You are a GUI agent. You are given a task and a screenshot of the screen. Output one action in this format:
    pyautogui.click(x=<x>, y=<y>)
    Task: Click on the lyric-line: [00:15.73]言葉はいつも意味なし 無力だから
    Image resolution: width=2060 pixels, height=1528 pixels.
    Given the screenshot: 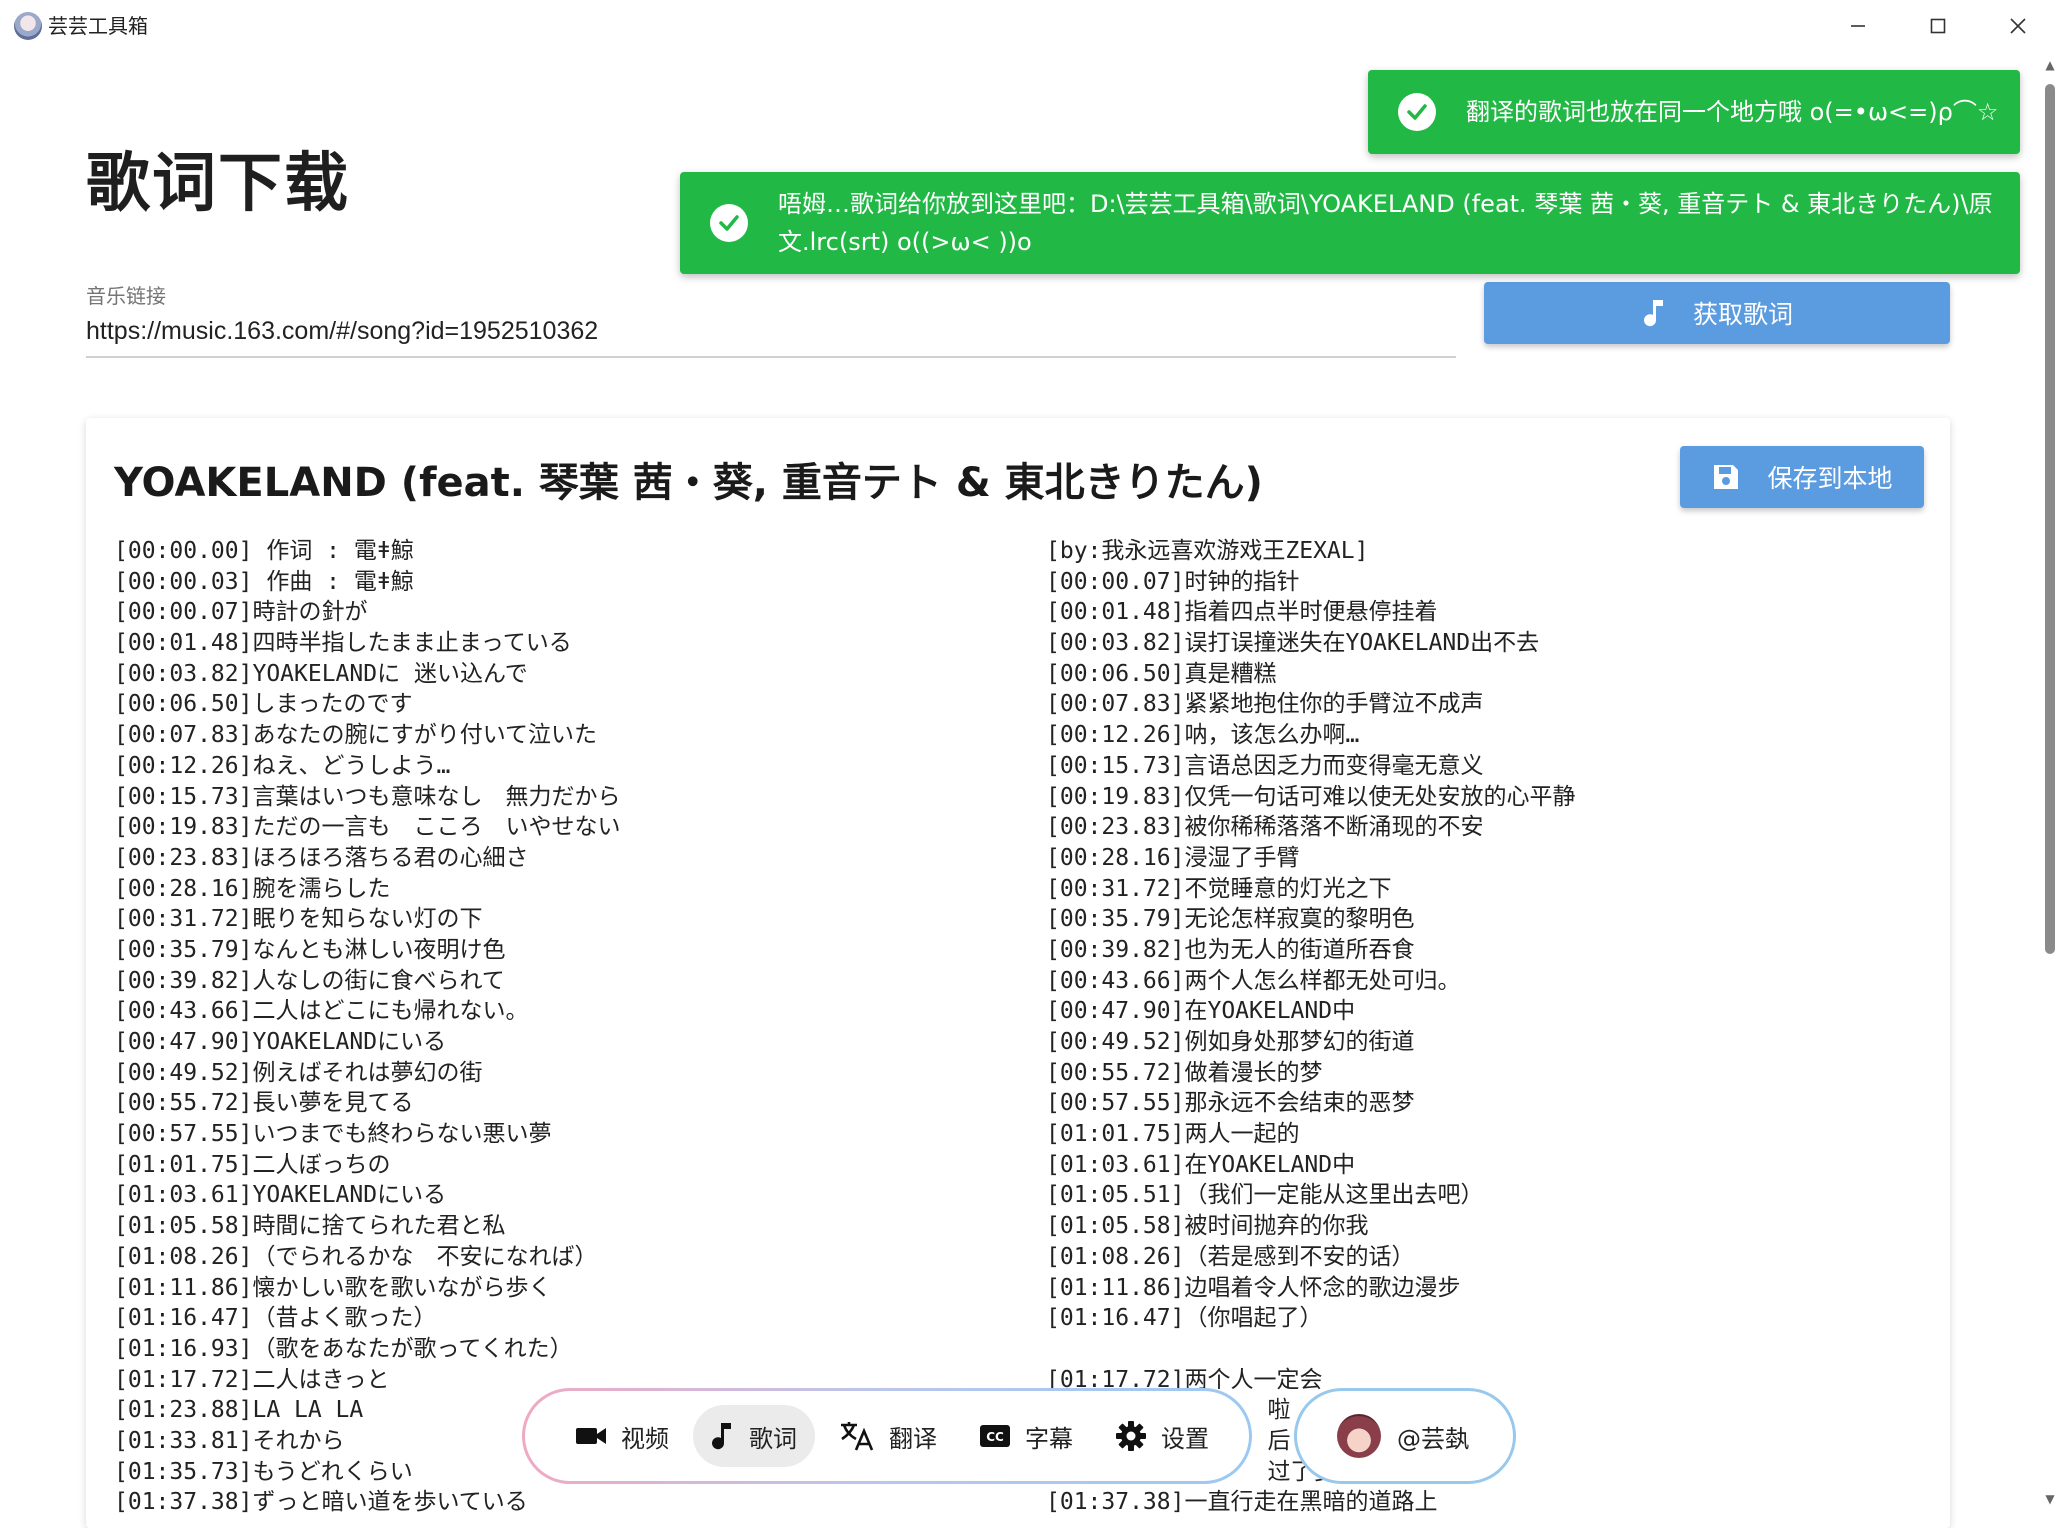 What is the action you would take?
    pyautogui.click(x=367, y=796)
    